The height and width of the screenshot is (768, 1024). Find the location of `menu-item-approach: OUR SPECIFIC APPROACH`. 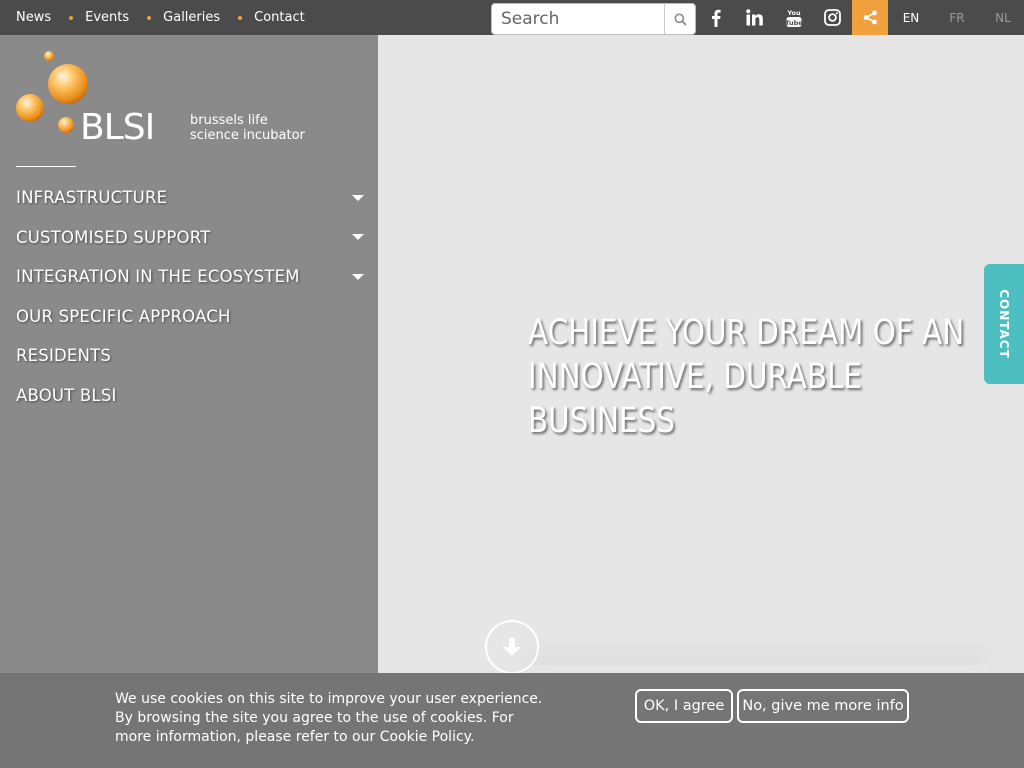

menu-item-approach: OUR SPECIFIC APPROACH is located at coordinates (191, 317).